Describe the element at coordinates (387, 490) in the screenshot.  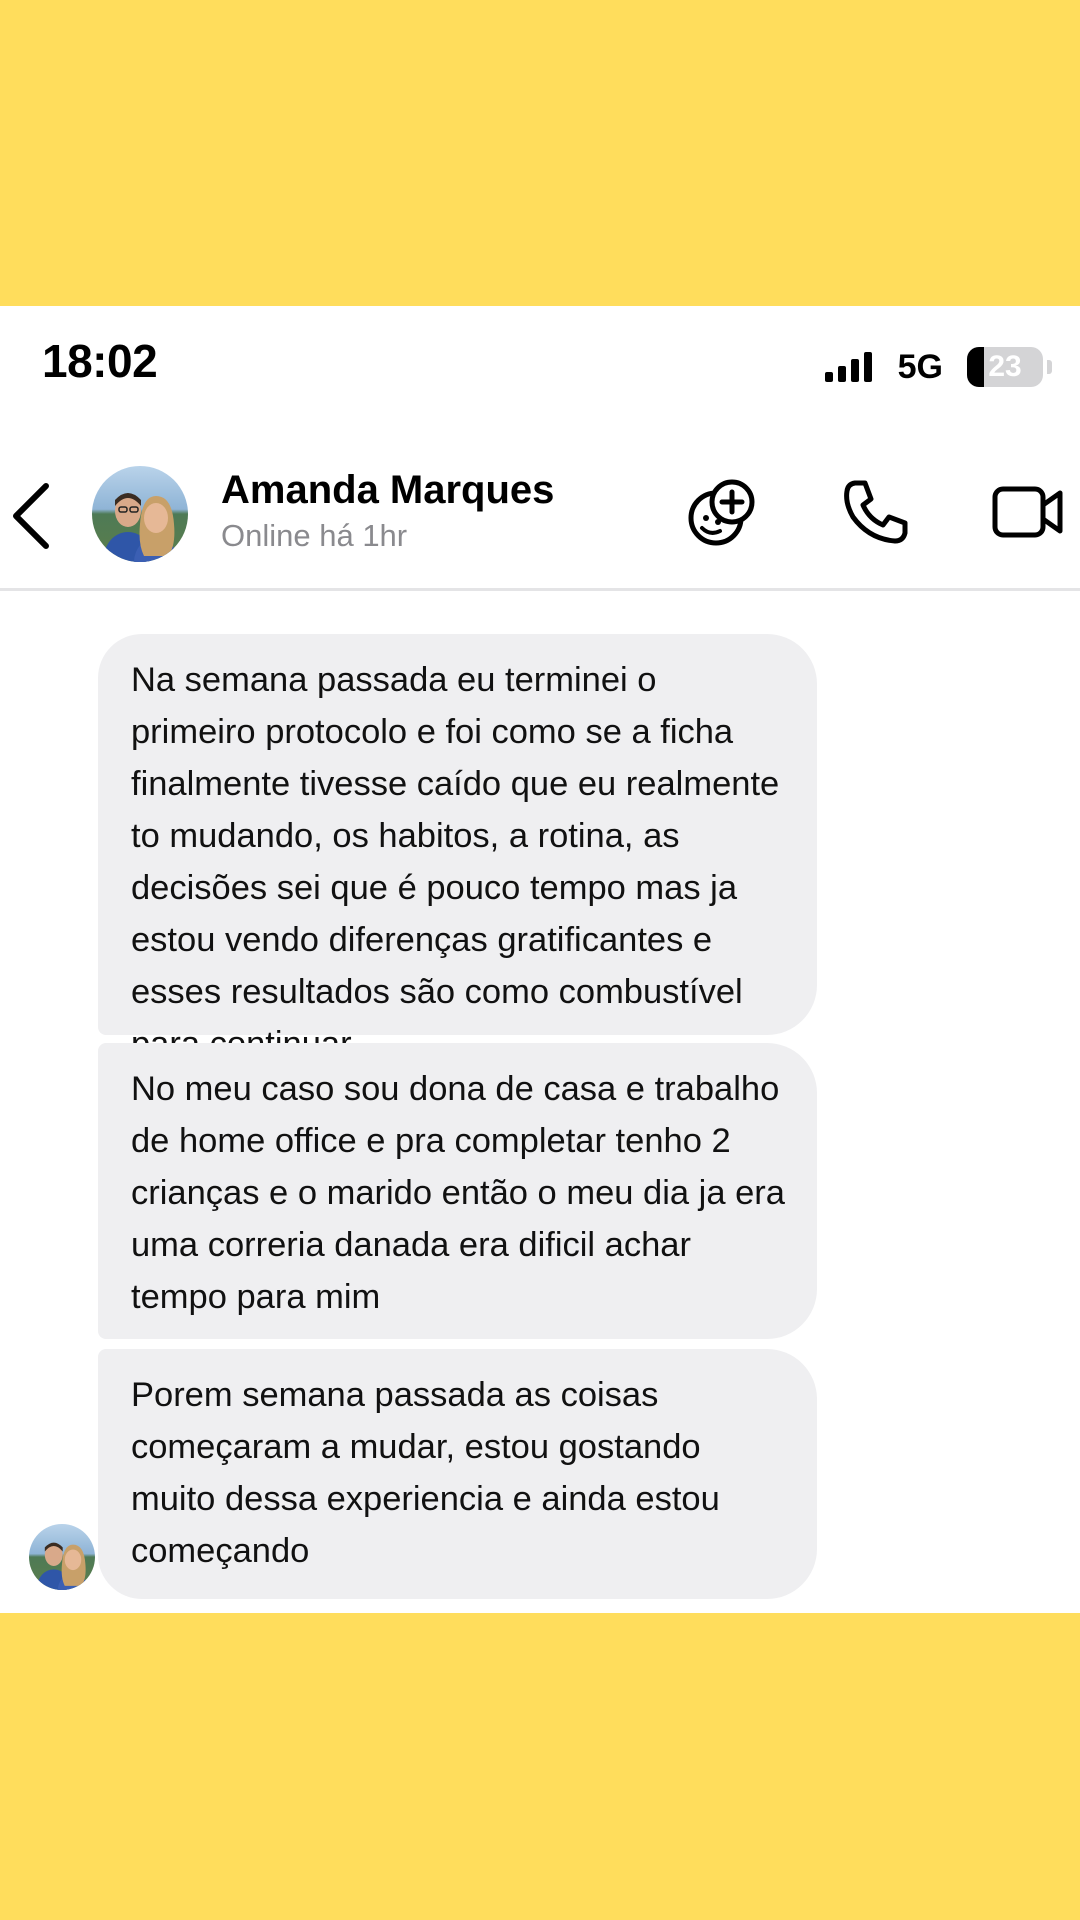
I see `contact-name: Amanda Marques` at that location.